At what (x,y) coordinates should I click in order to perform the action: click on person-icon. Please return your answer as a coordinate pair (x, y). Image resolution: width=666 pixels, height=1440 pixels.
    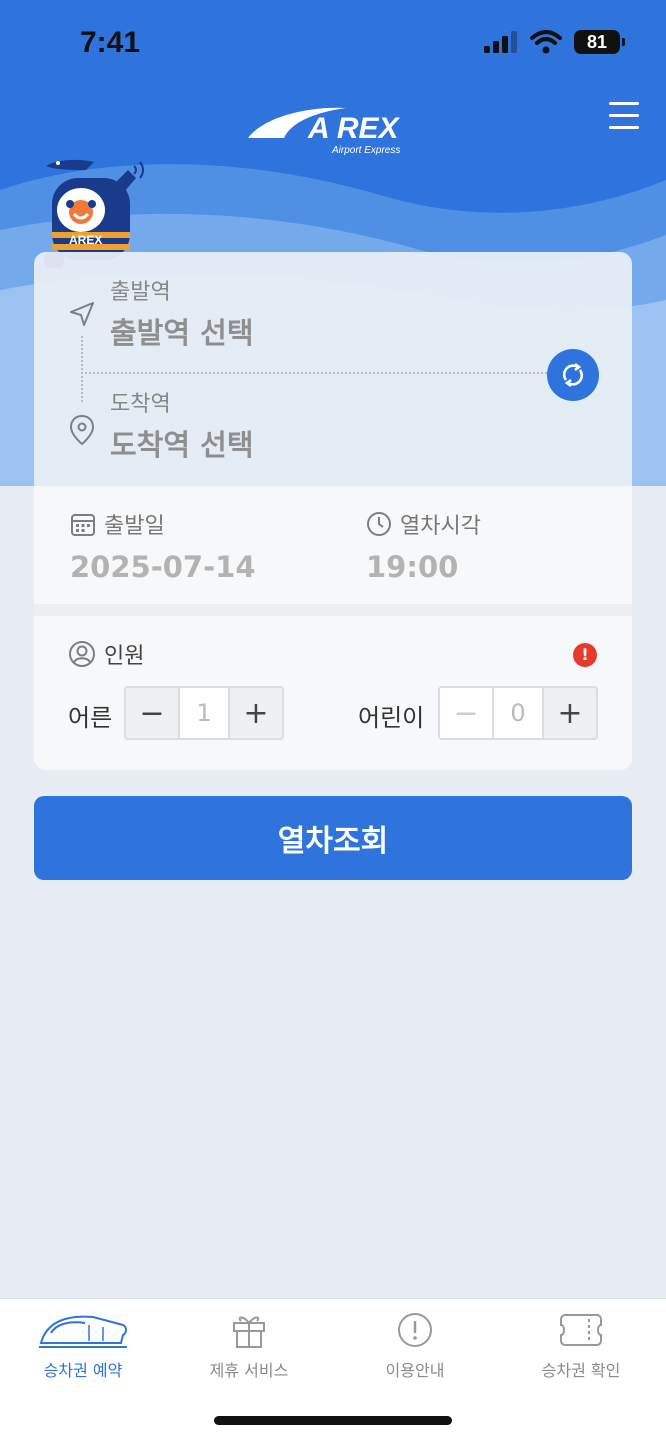
    Looking at the image, I should click on (82, 654).